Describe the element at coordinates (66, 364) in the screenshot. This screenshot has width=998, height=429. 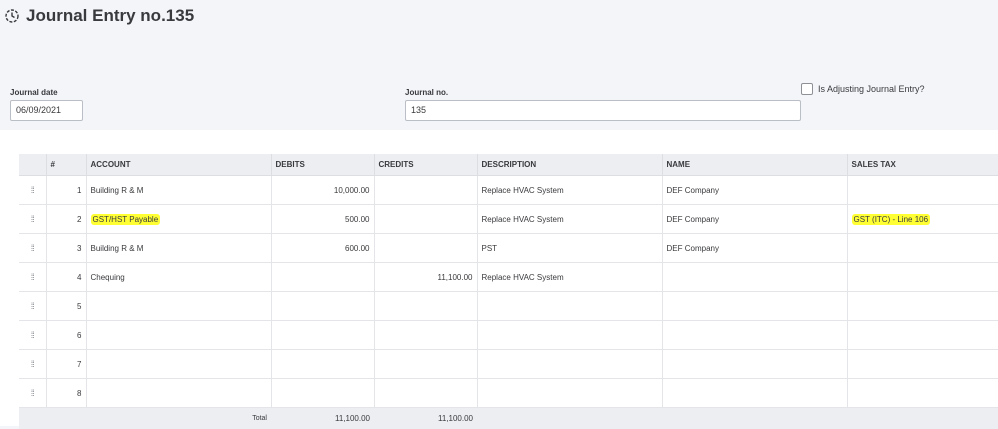
I see `row-number: 7` at that location.